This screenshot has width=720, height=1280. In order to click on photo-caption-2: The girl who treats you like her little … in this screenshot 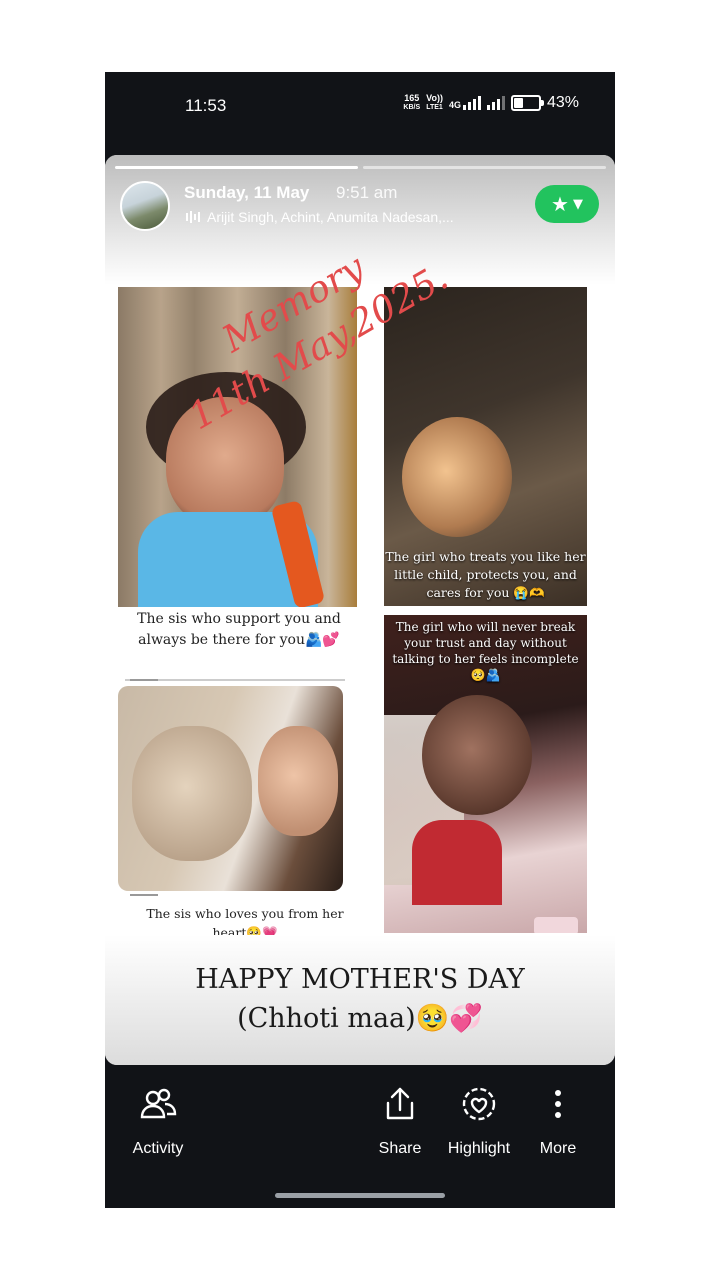, I will do `click(485, 574)`.